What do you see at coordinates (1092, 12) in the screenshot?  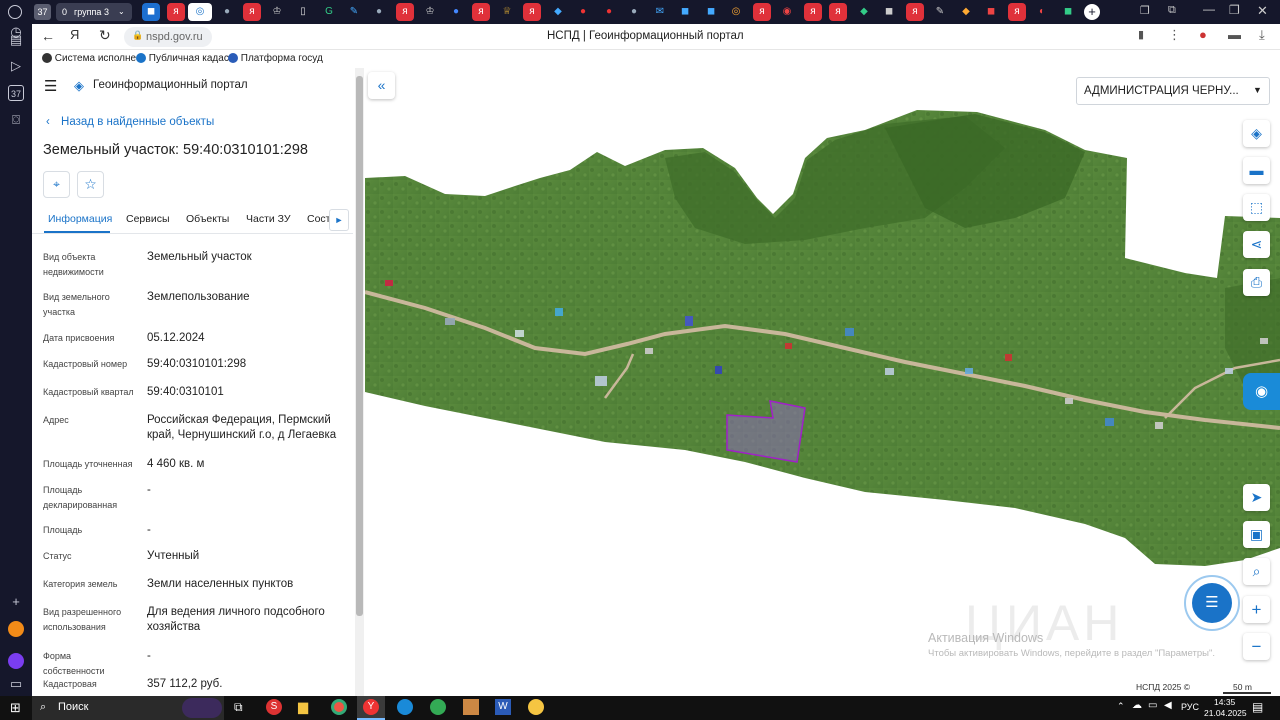 I see `new-tab-icon: +` at bounding box center [1092, 12].